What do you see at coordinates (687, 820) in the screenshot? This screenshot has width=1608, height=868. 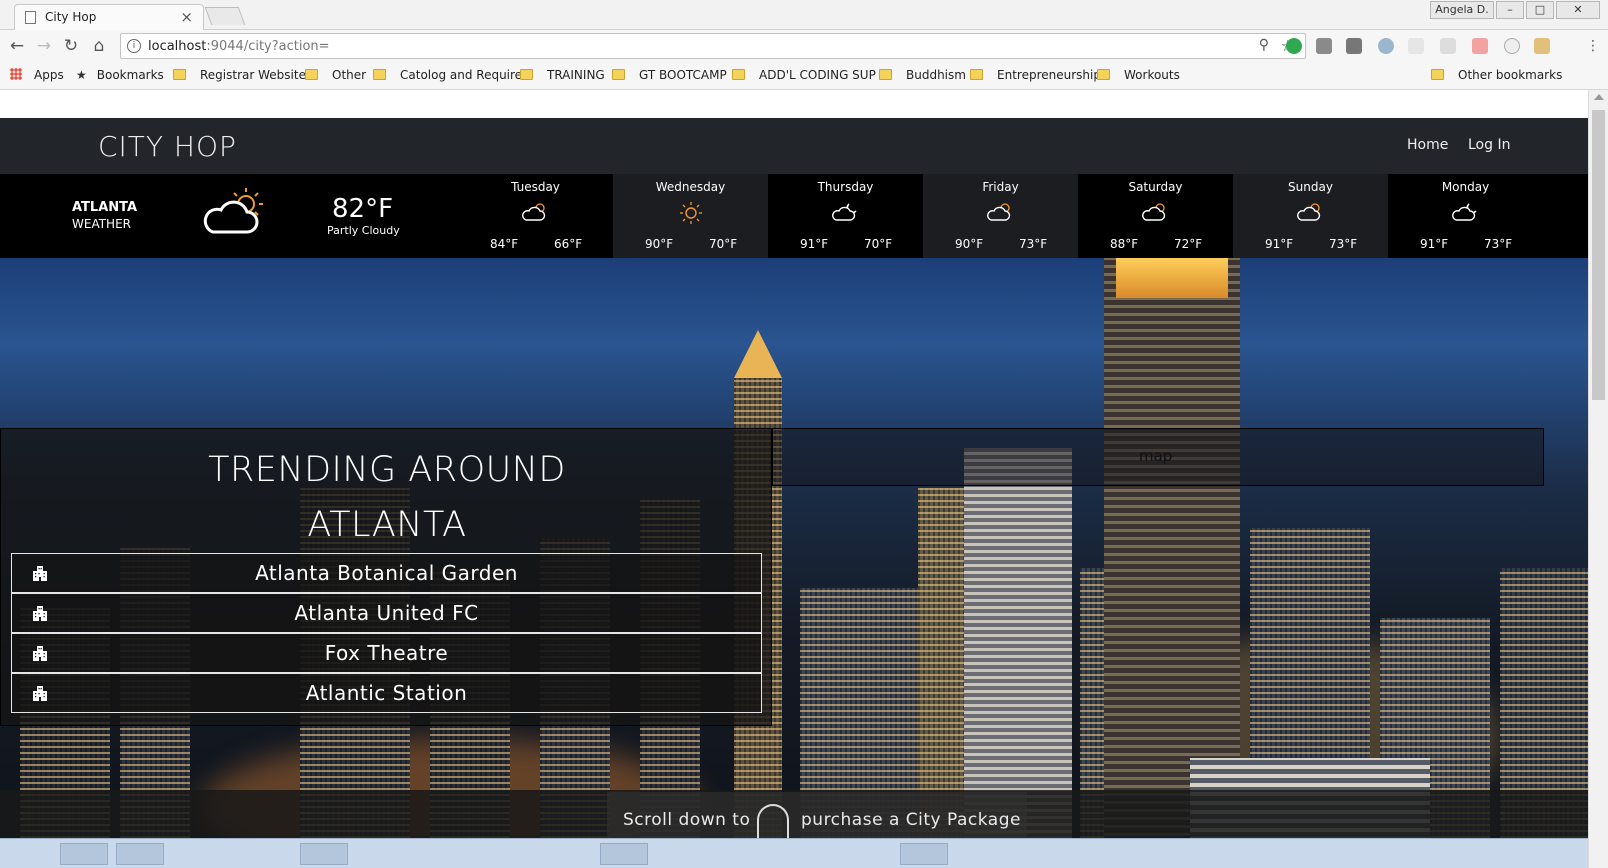 I see `scroll-prompt-text: Scroll down to` at bounding box center [687, 820].